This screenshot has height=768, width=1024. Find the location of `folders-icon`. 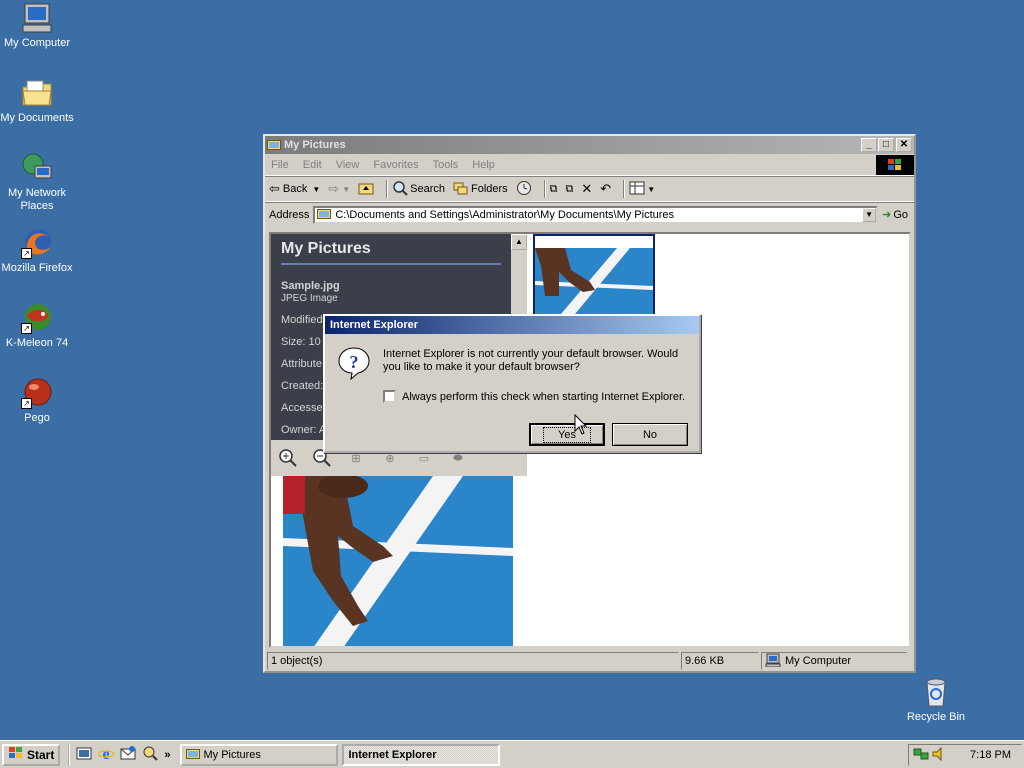

folders-icon is located at coordinates (461, 189).